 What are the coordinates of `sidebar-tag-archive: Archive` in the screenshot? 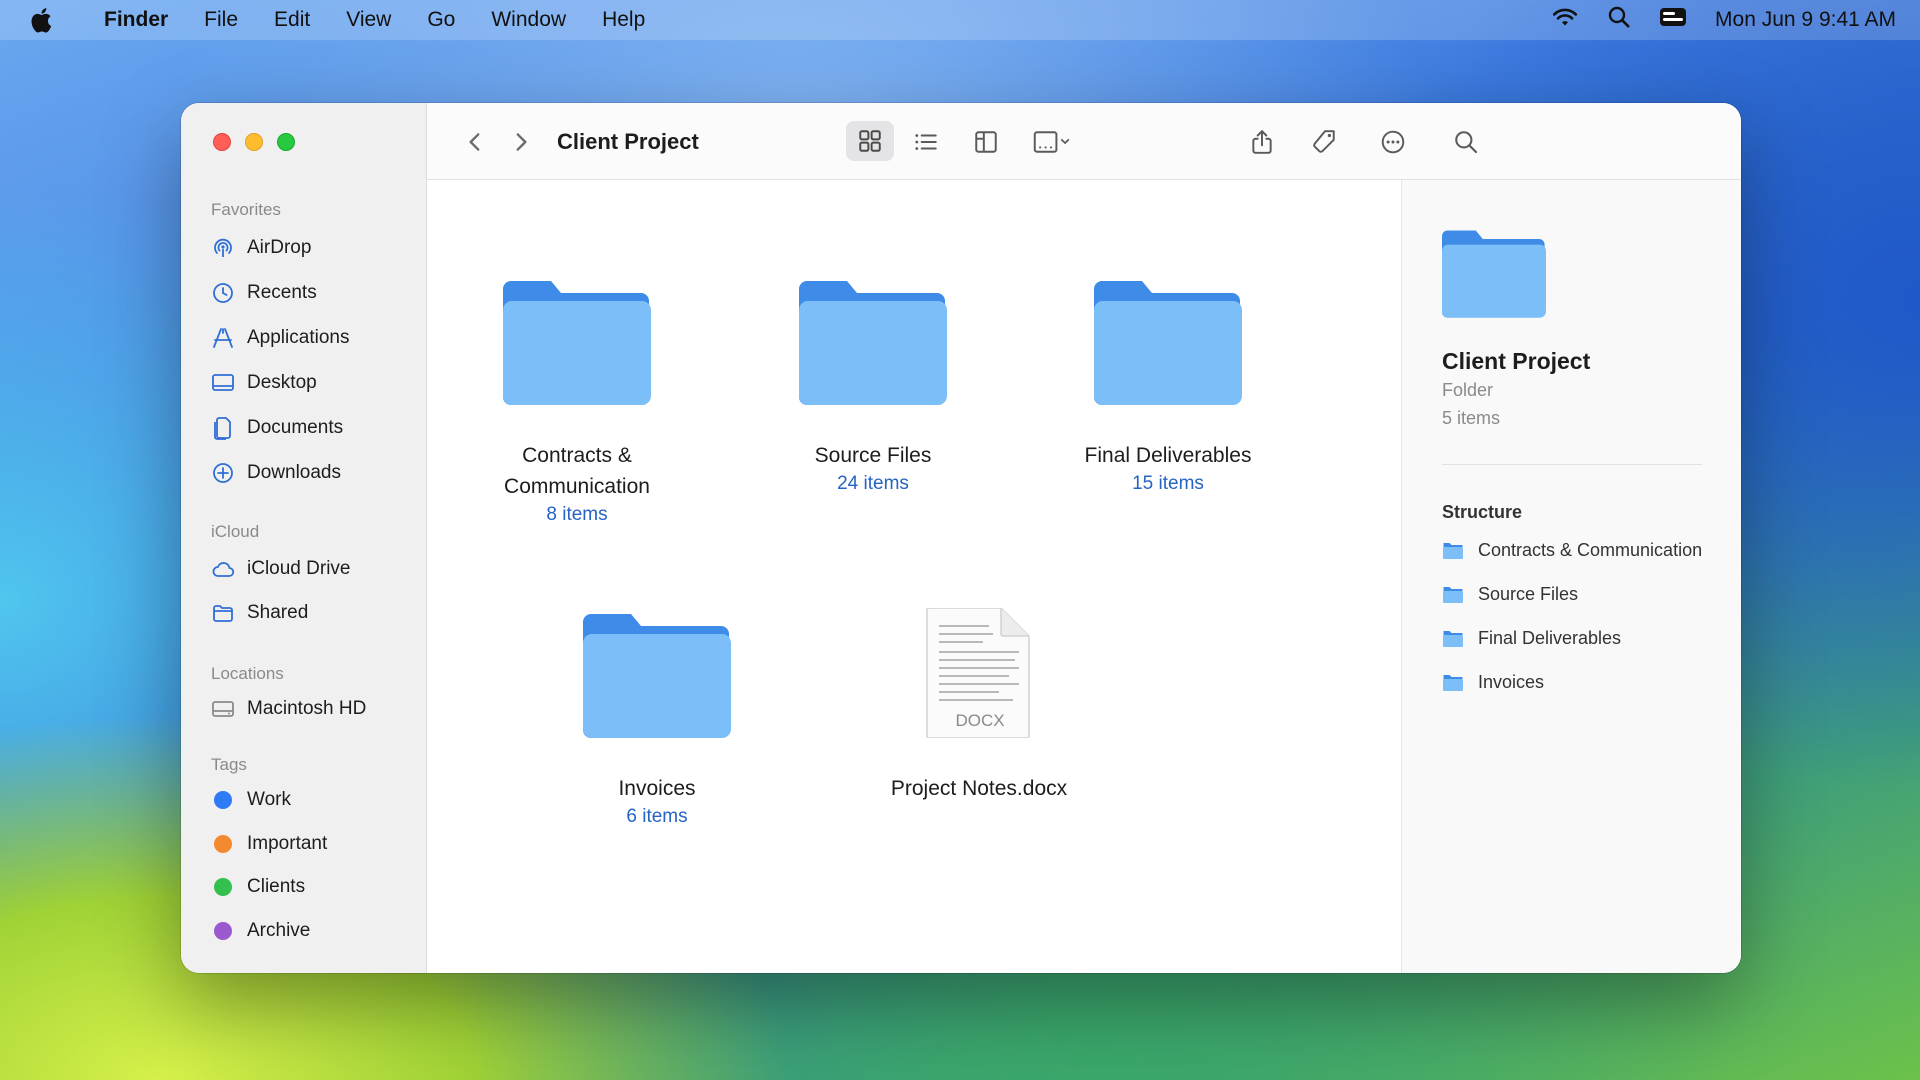 It's located at (311, 931).